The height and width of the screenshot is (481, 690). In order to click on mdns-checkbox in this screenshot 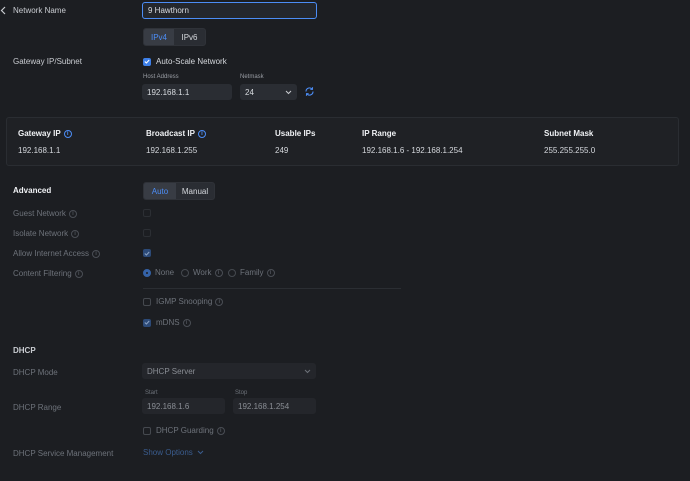, I will do `click(147, 322)`.